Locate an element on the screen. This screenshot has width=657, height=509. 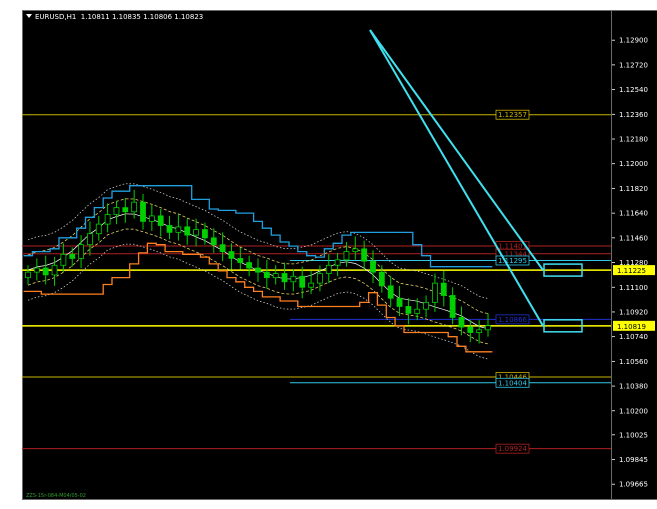
price-tick-label: 1.11820 is located at coordinates (633, 189).